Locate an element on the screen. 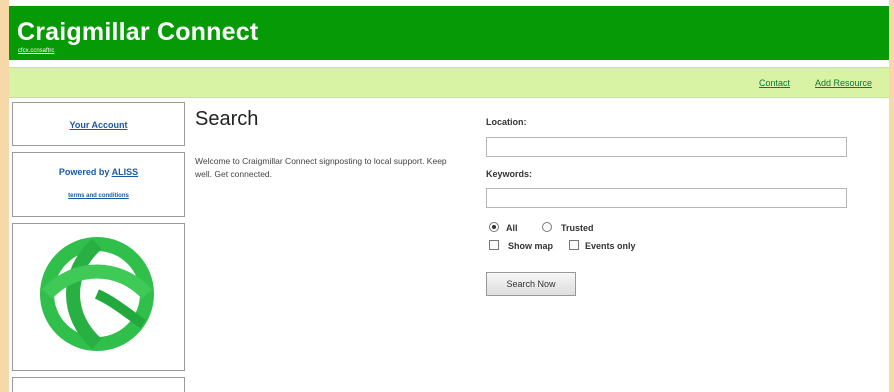 This screenshot has height=392, width=894. show-map-label: Show map is located at coordinates (530, 246).